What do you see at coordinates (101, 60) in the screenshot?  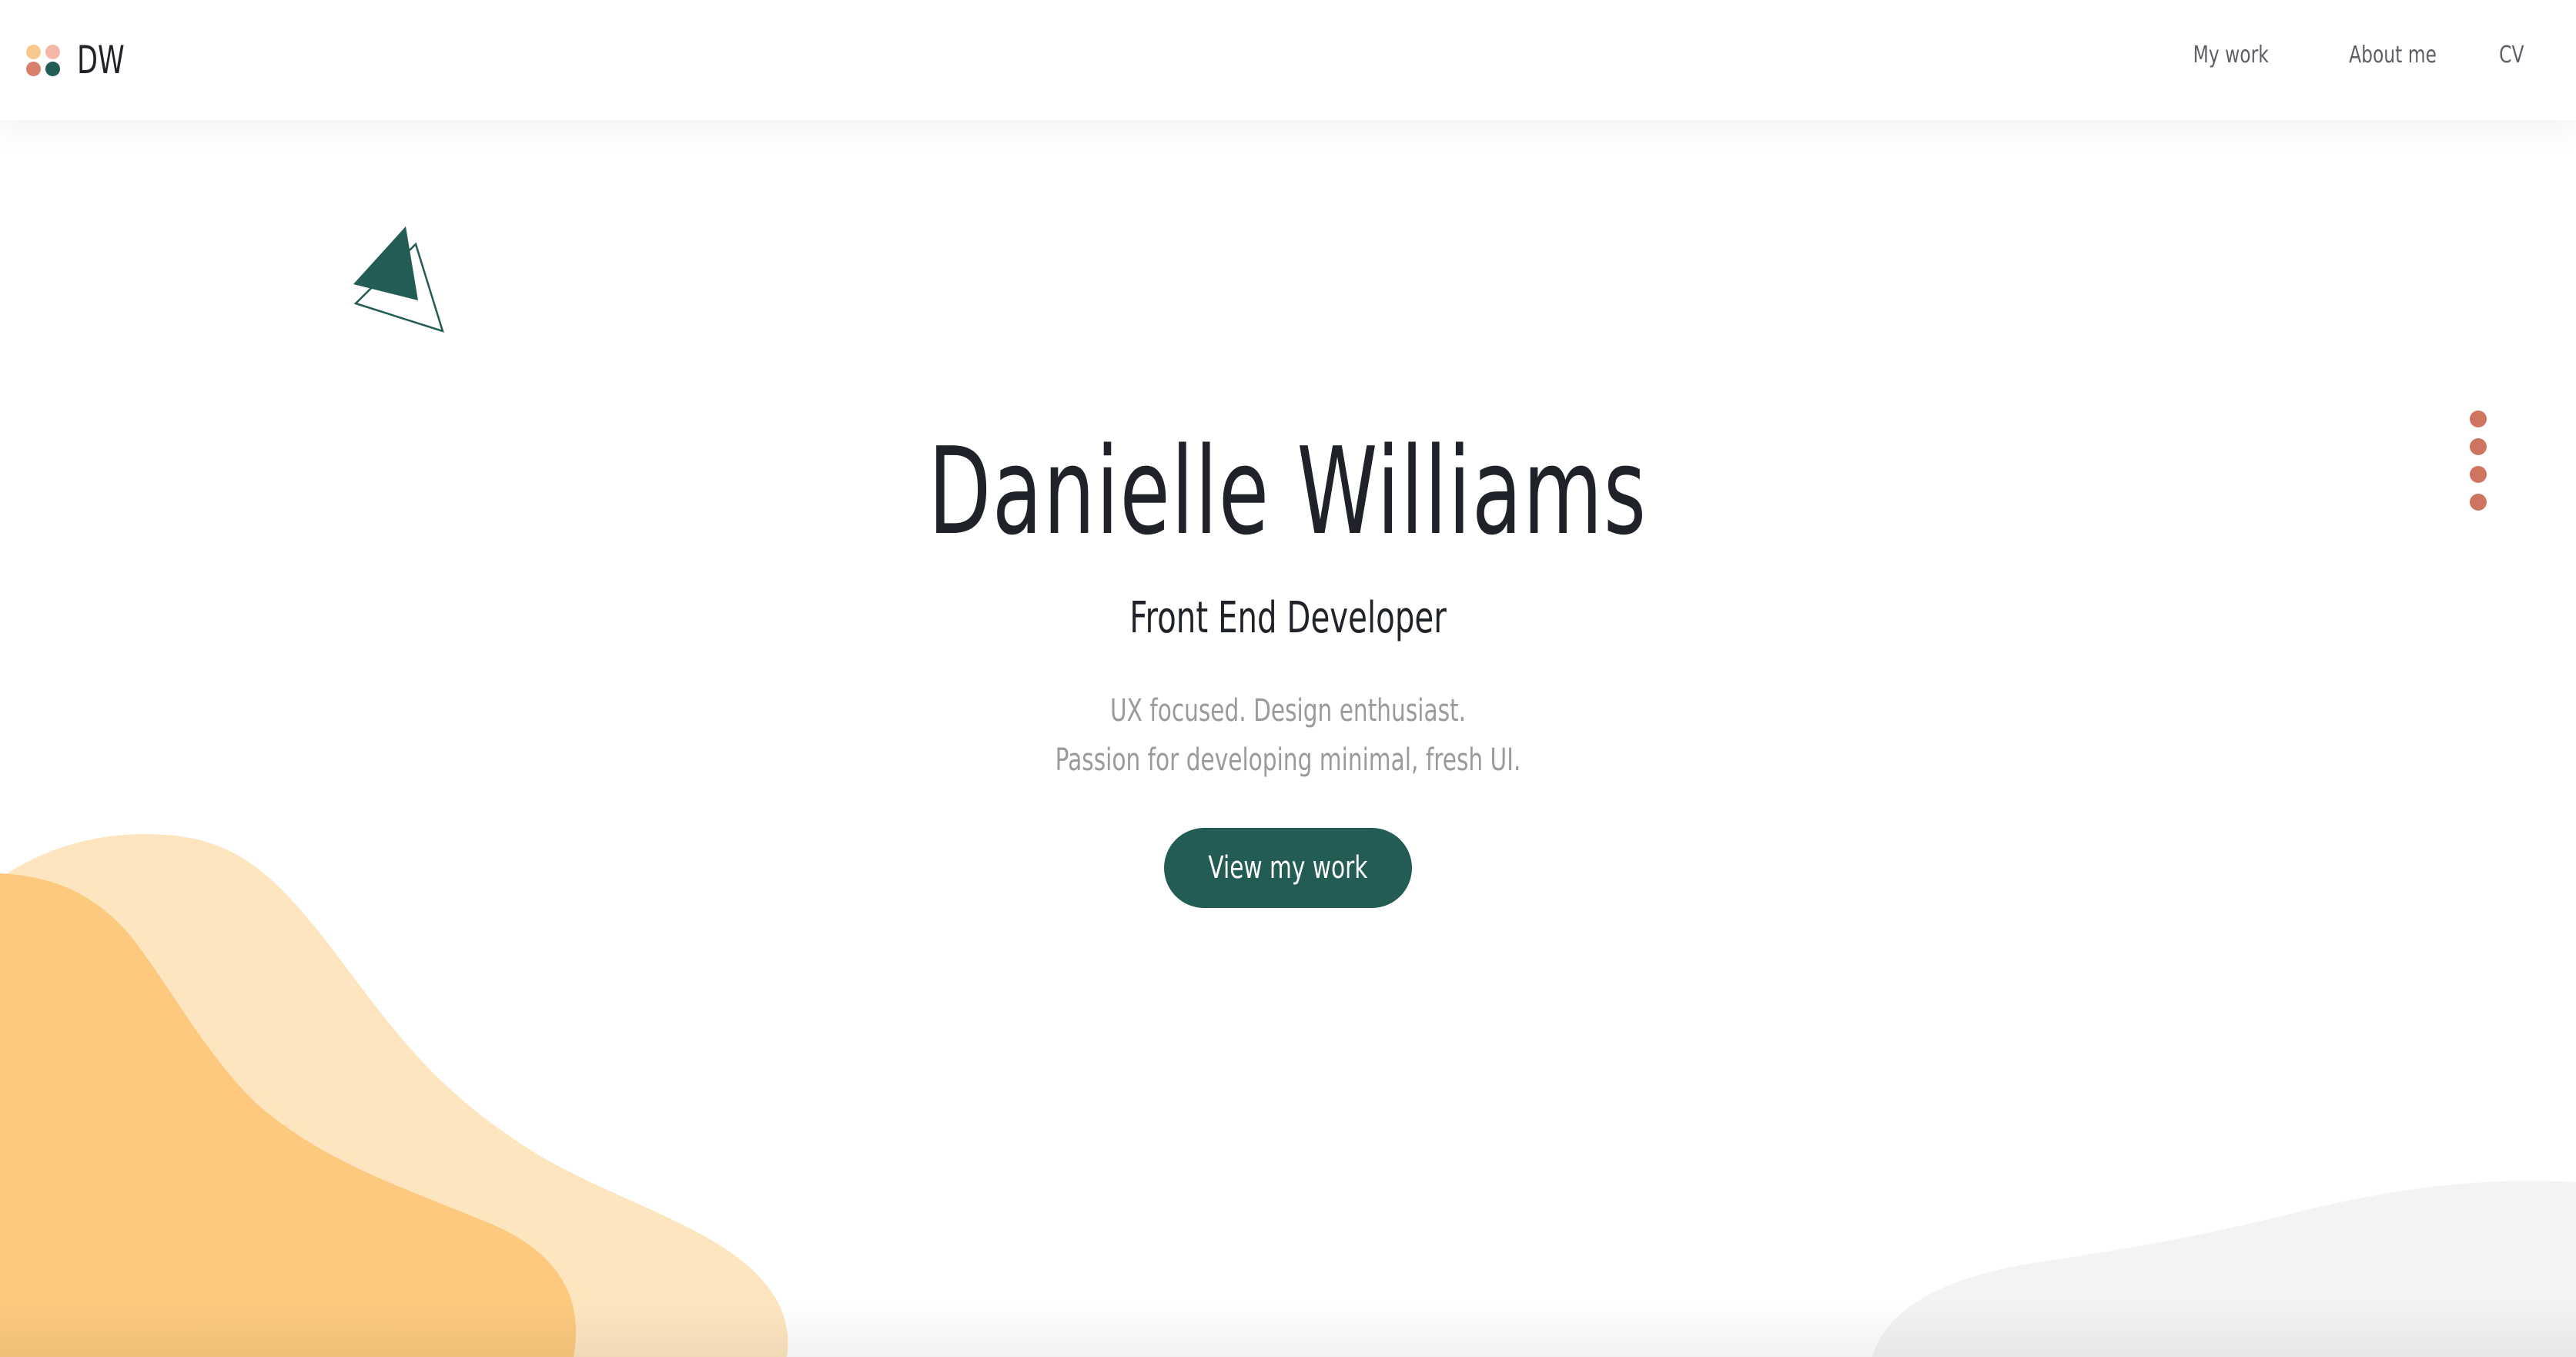 I see `logo-text: DW` at bounding box center [101, 60].